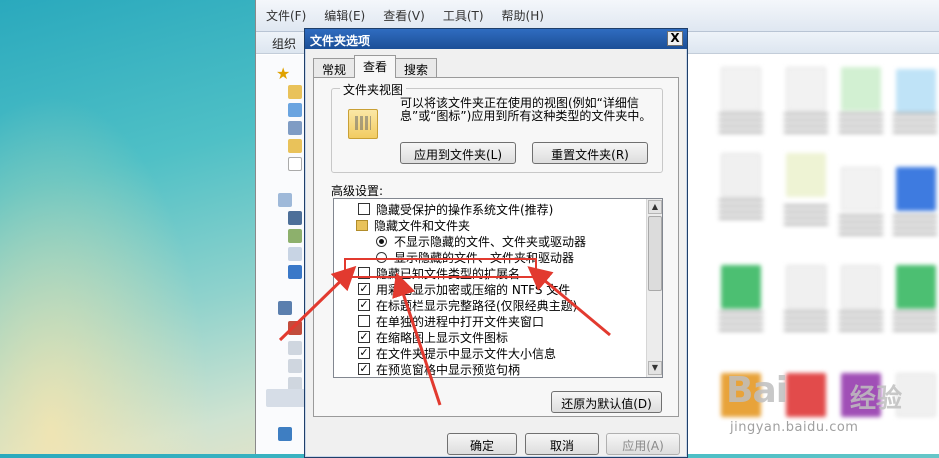 This screenshot has width=939, height=458. I want to click on restore-defaults-button: 还原为默认值(D), so click(606, 402).